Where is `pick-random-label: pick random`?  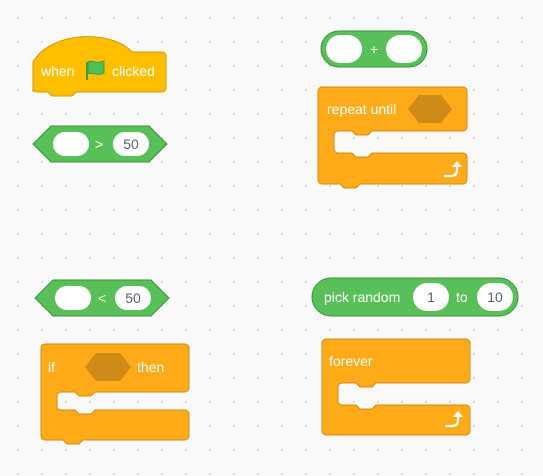 pick-random-label: pick random is located at coordinates (362, 297).